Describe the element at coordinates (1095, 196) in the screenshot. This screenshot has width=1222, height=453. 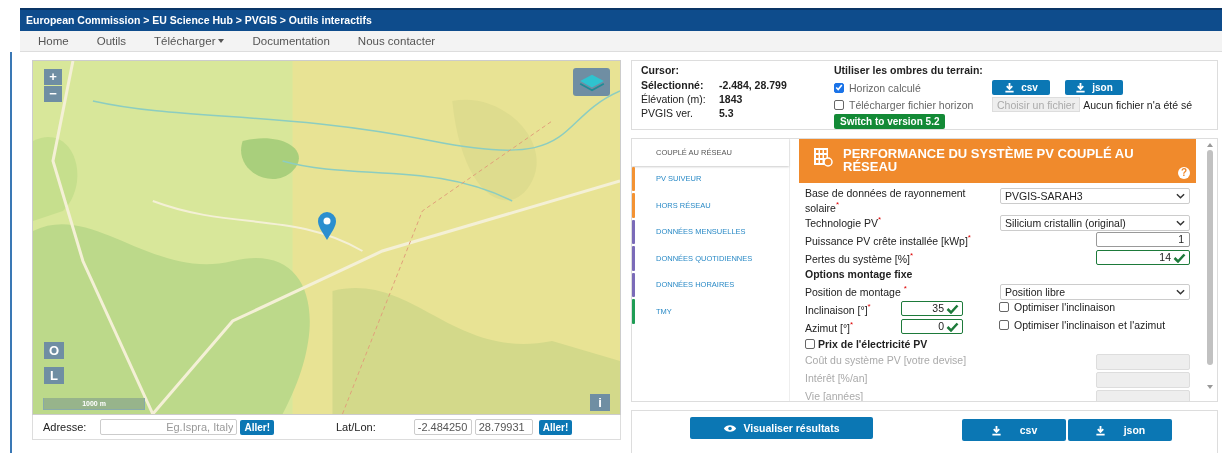
I see `dropdown: PVGIS-SARAH3` at that location.